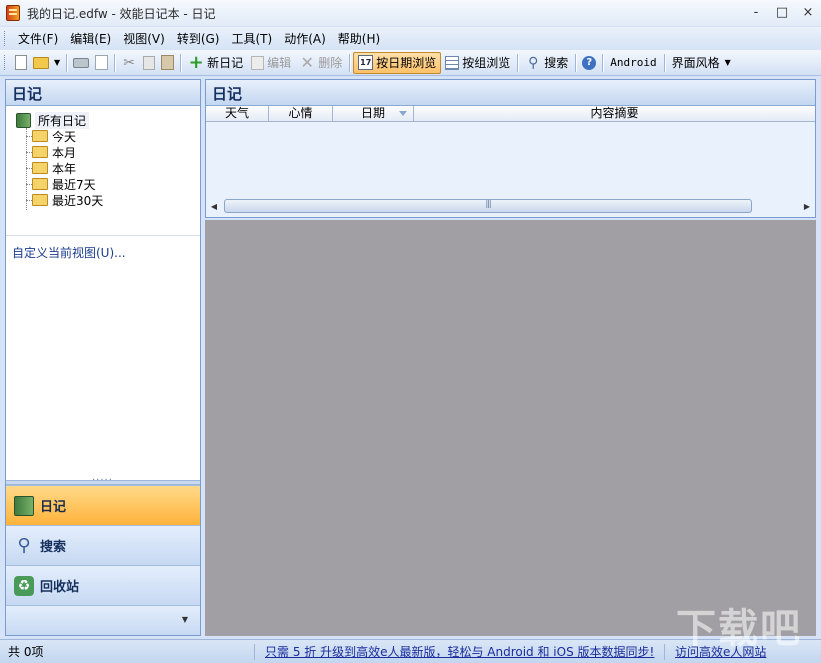 The width and height of the screenshot is (821, 663). Describe the element at coordinates (739, 629) in the screenshot. I see `watermark: 下载吧` at that location.